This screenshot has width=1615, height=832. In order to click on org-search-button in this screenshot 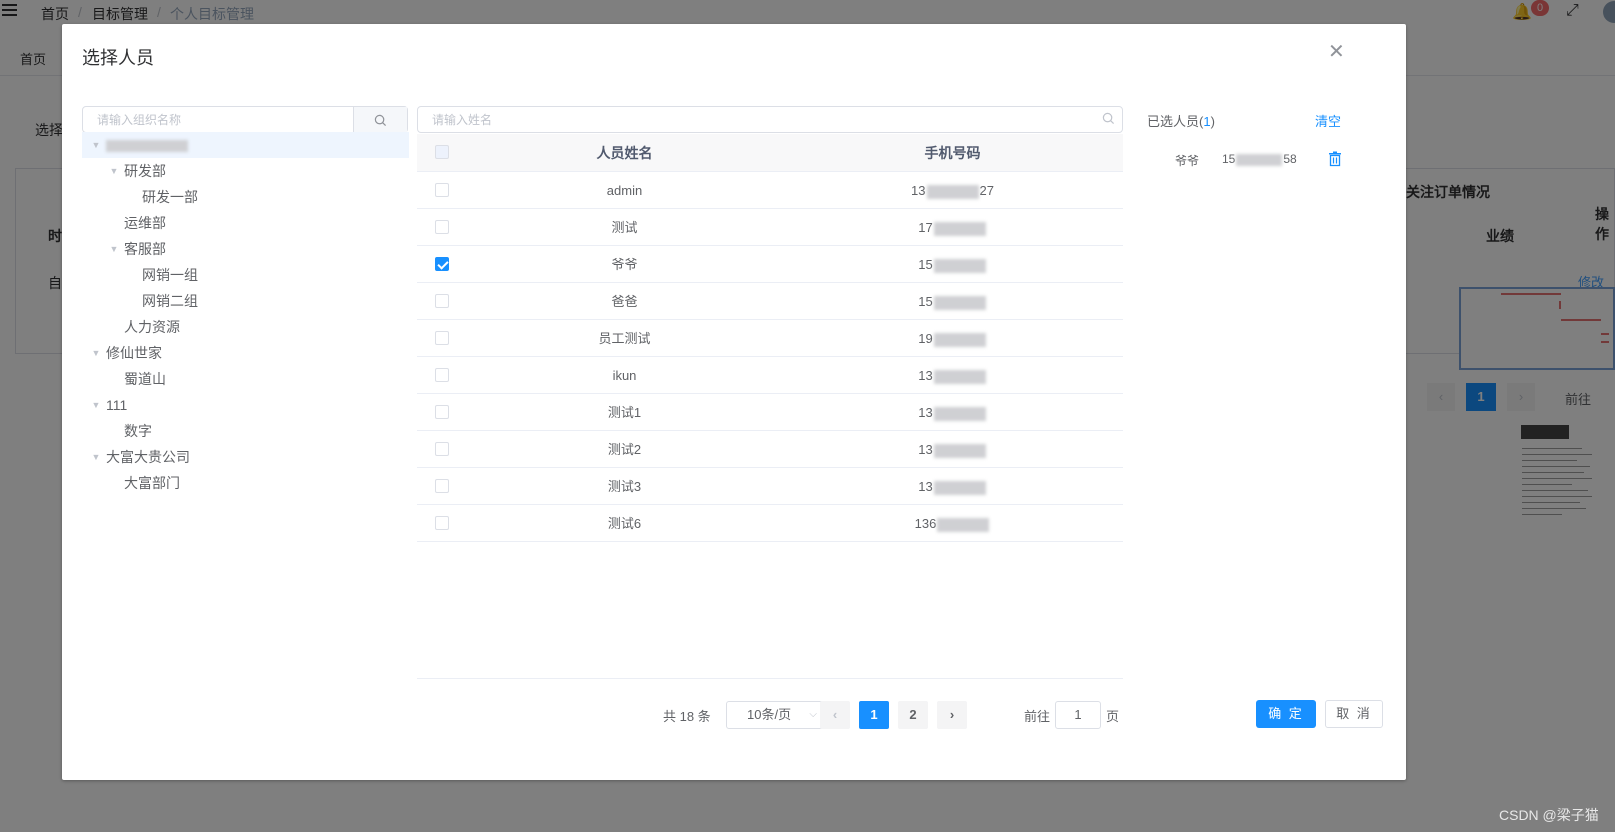, I will do `click(380, 119)`.